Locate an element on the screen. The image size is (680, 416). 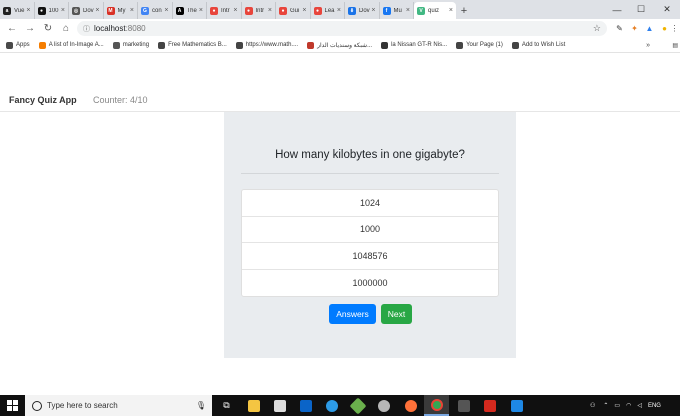
new-tab-icon: + is located at coordinates (464, 10).